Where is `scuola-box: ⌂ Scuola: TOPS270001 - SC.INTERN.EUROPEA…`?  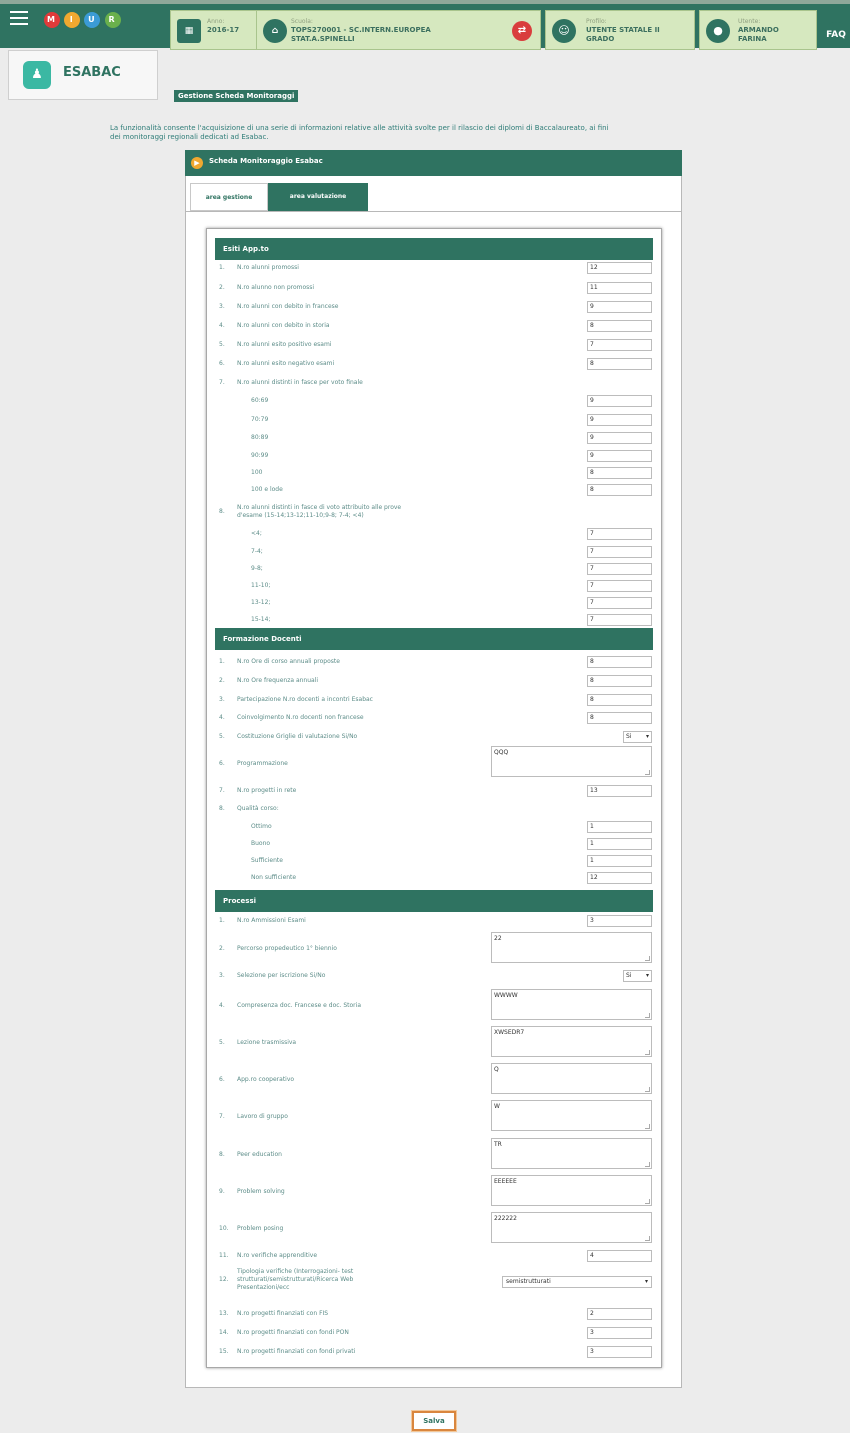 scuola-box: ⌂ Scuola: TOPS270001 - SC.INTERN.EUROPEA… is located at coordinates (398, 30).